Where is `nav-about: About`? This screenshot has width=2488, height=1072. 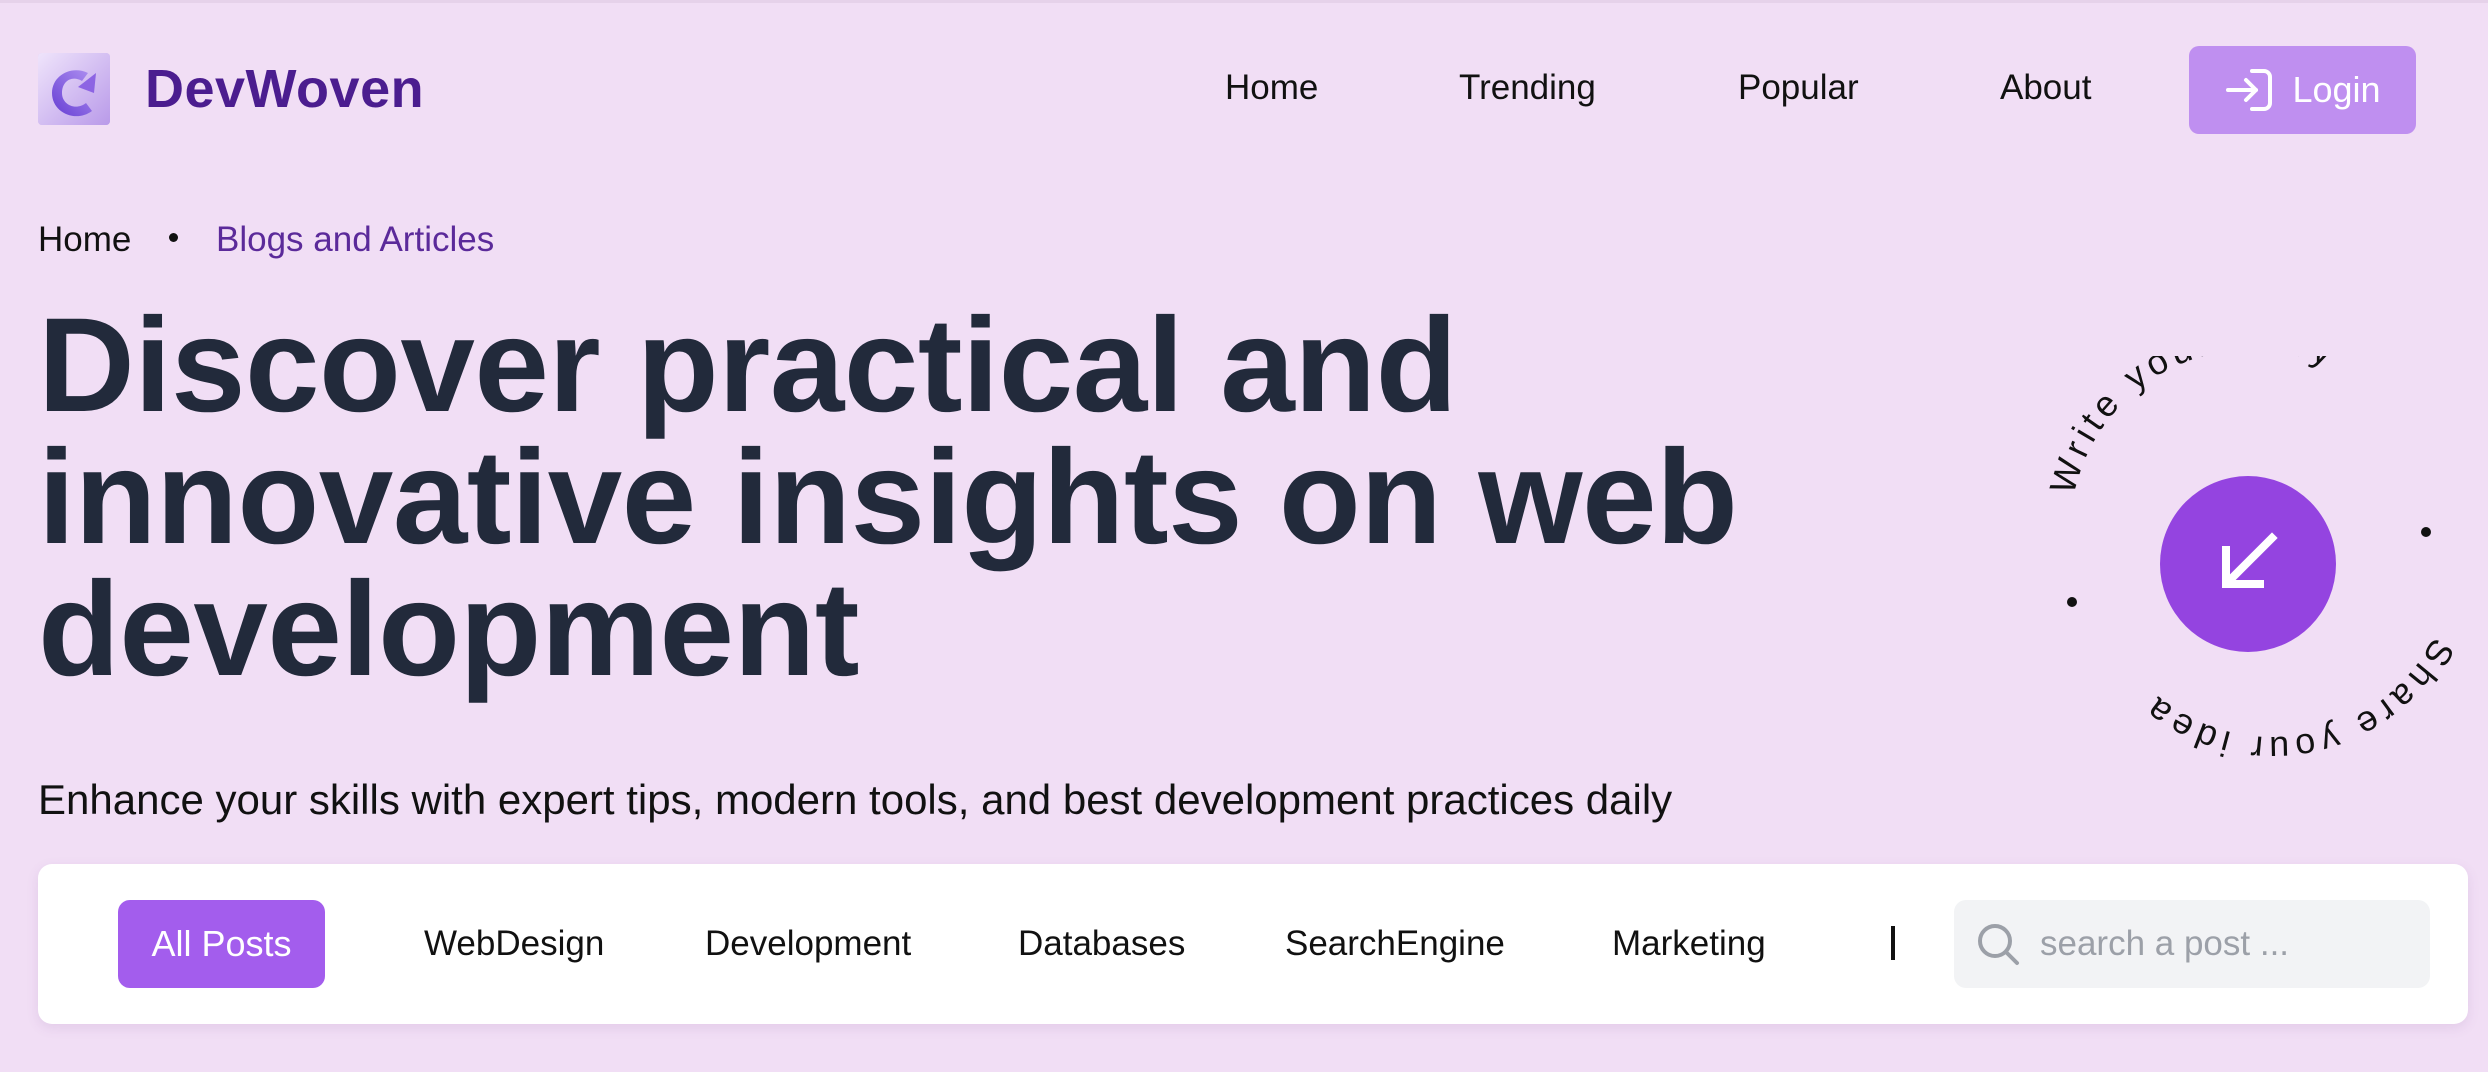 nav-about: About is located at coordinates (2045, 88).